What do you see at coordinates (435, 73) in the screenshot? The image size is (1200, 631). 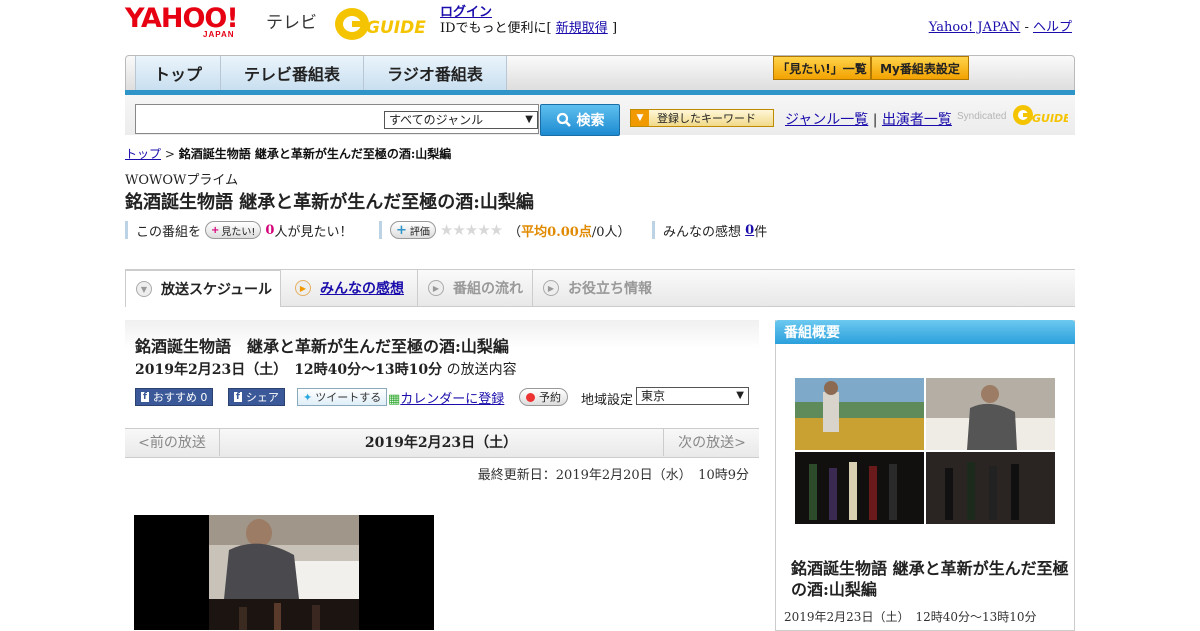 I see `tab-radio-schedule: ラジオ番組表` at bounding box center [435, 73].